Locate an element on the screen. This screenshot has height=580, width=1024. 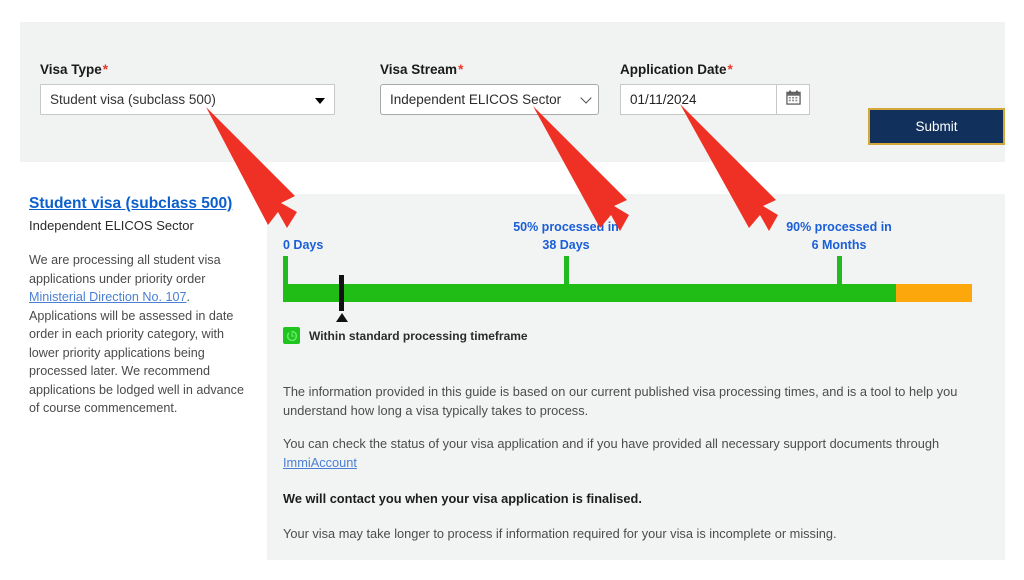
chart-marker-p90-label: 6 Months is located at coordinates (839, 245).